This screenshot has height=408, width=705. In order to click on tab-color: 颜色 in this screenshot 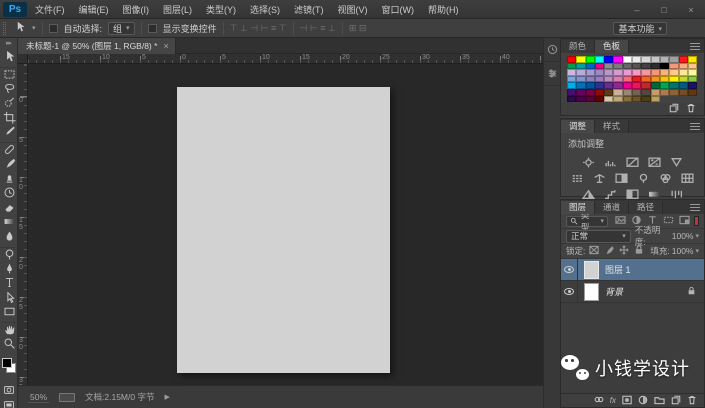, I will do `click(578, 46)`.